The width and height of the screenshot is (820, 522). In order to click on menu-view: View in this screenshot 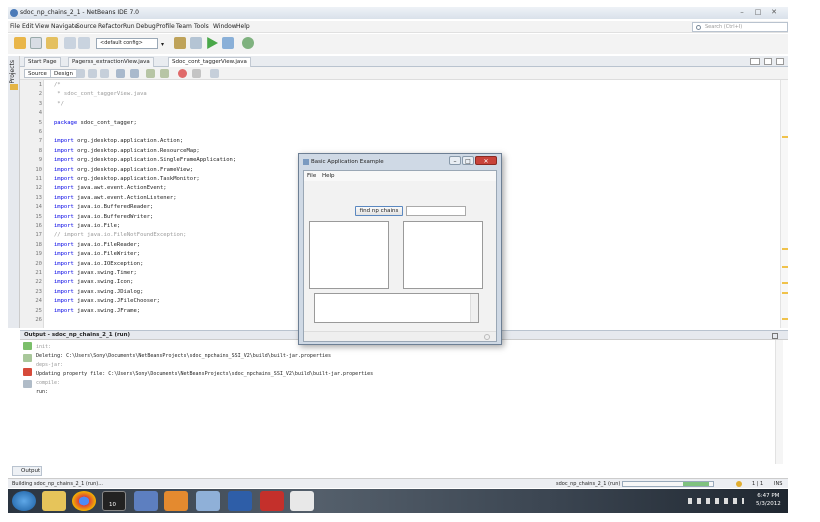, I will do `click(42, 26)`.